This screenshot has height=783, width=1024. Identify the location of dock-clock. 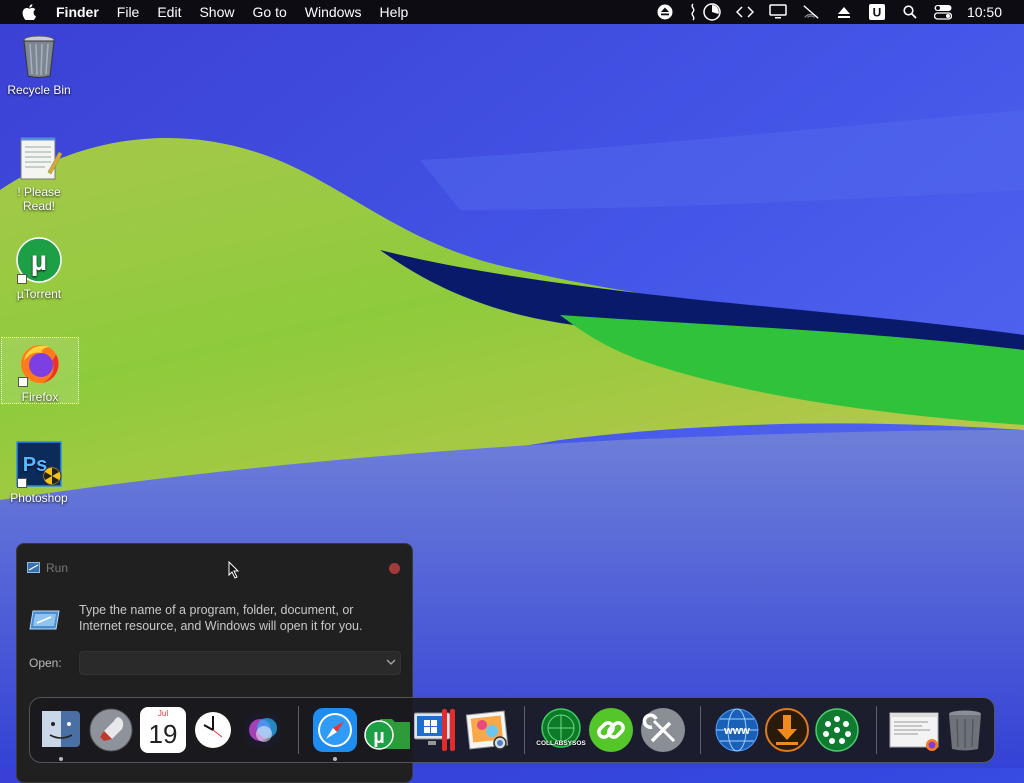
(213, 730).